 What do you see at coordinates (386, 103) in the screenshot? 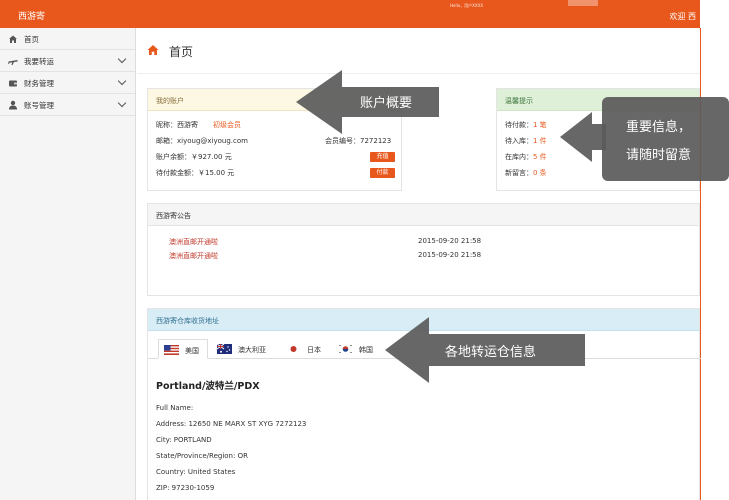
I see `callout-account-text: 账户概要` at bounding box center [386, 103].